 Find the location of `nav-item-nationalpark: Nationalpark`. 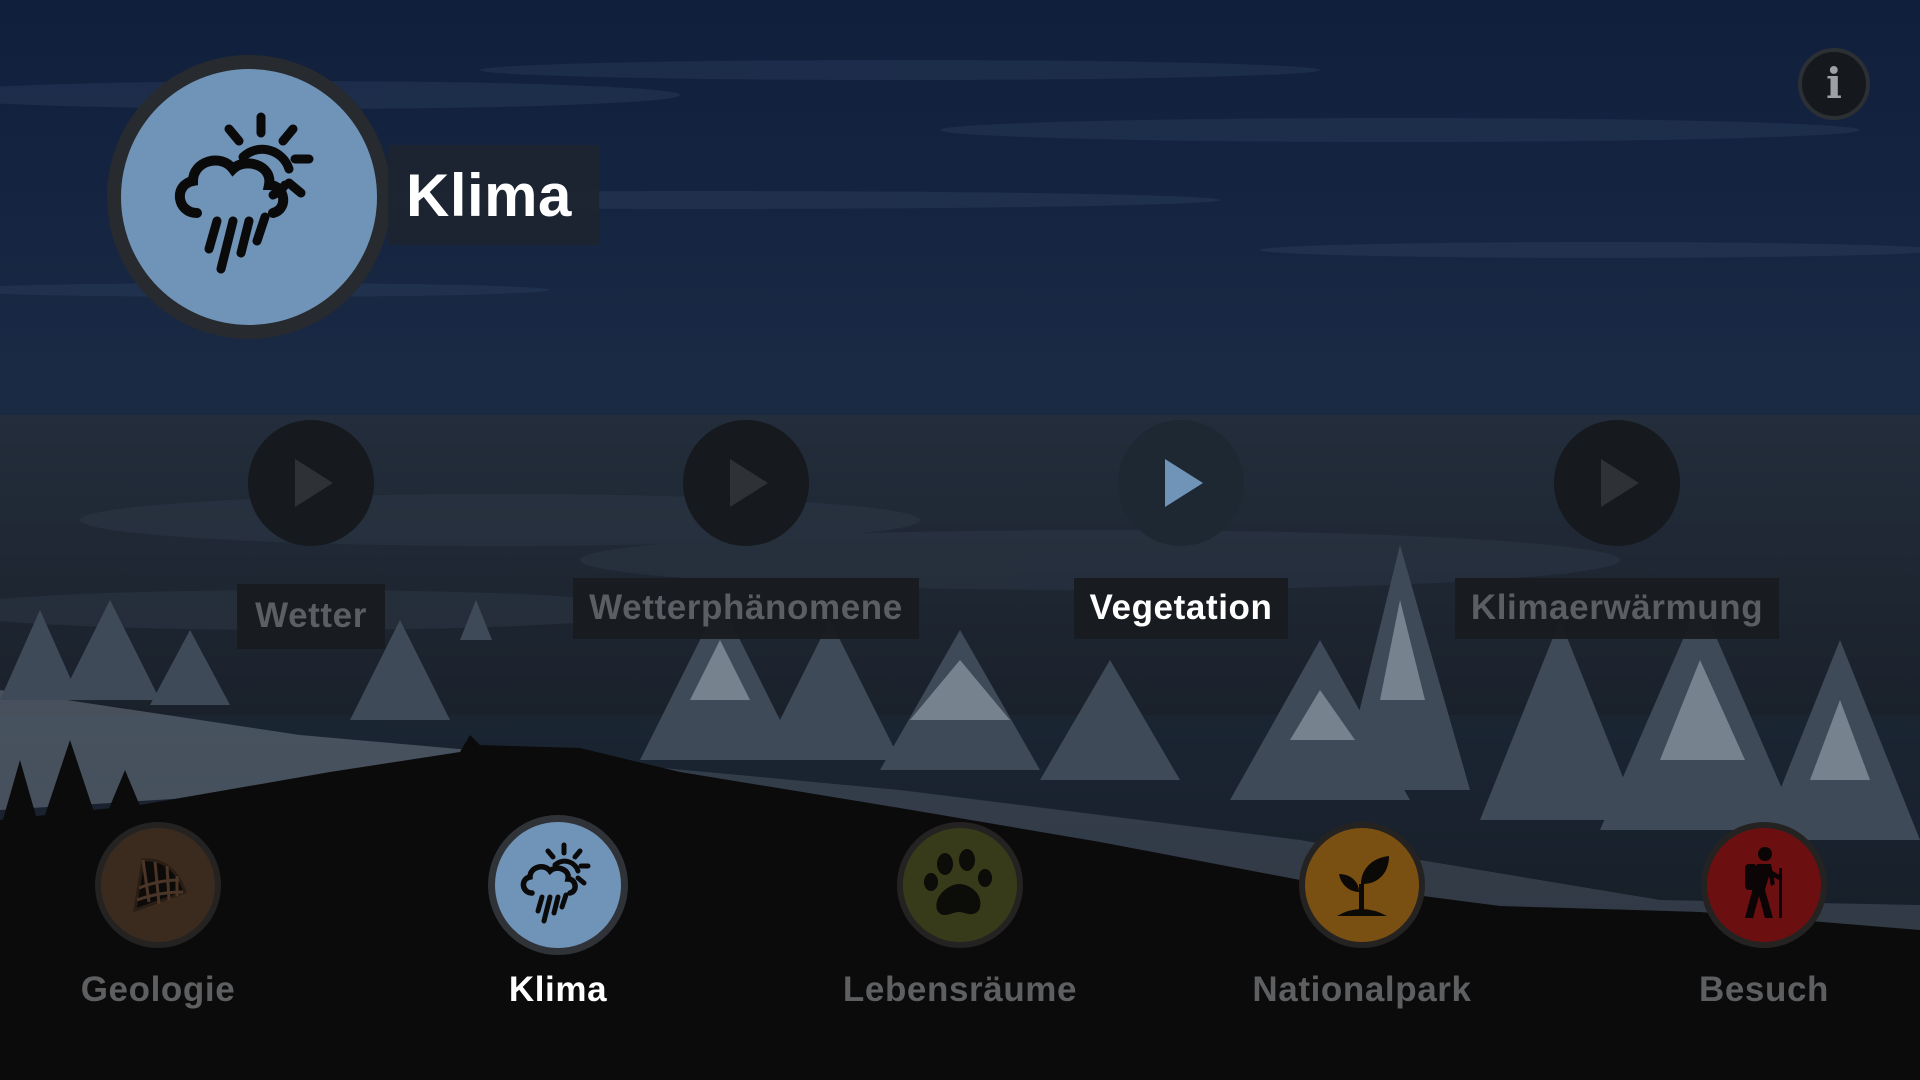

nav-item-nationalpark: Nationalpark is located at coordinates (1362, 916).